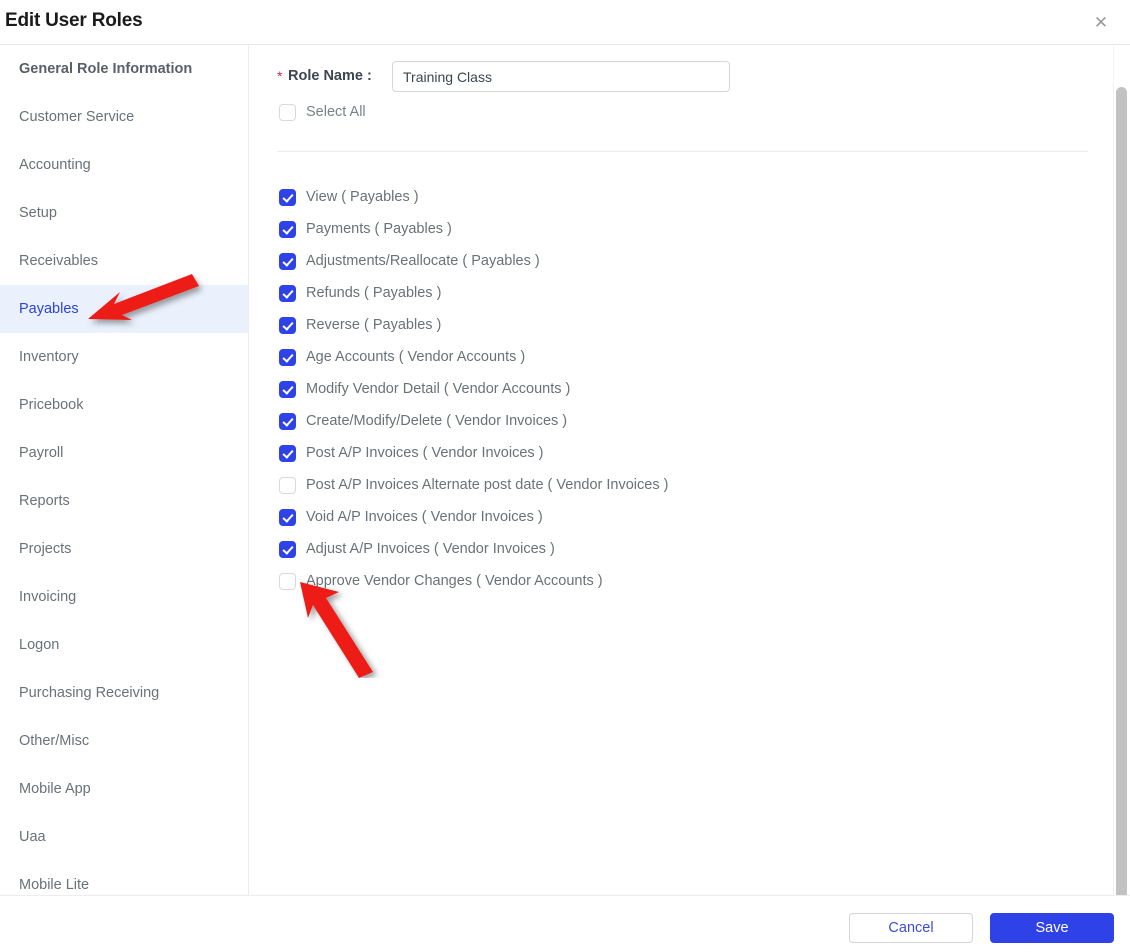 Image resolution: width=1130 pixels, height=952 pixels. I want to click on sidebar-item-other-misc: Other/Misc, so click(124, 741).